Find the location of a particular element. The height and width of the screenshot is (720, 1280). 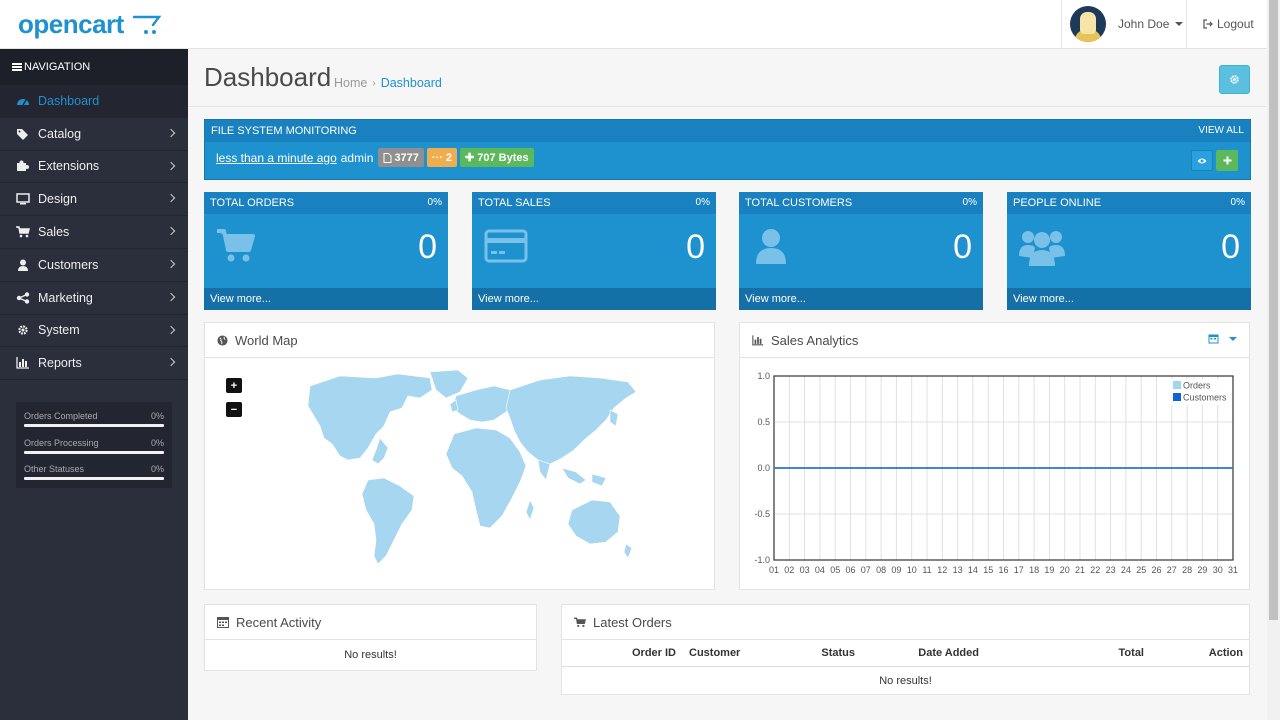

puzzle-icon is located at coordinates (23, 166).